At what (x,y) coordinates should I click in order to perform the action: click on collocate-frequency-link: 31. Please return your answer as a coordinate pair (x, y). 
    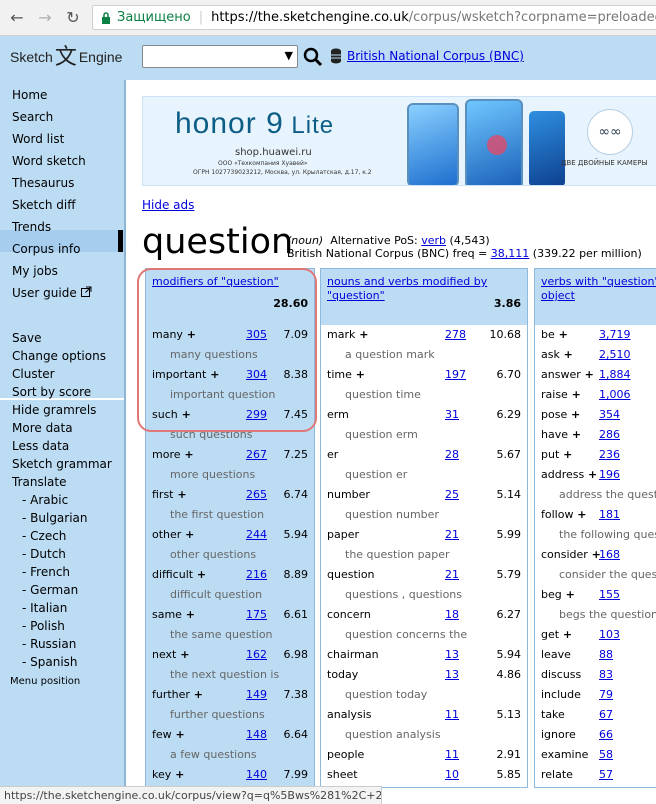
    Looking at the image, I should click on (452, 414).